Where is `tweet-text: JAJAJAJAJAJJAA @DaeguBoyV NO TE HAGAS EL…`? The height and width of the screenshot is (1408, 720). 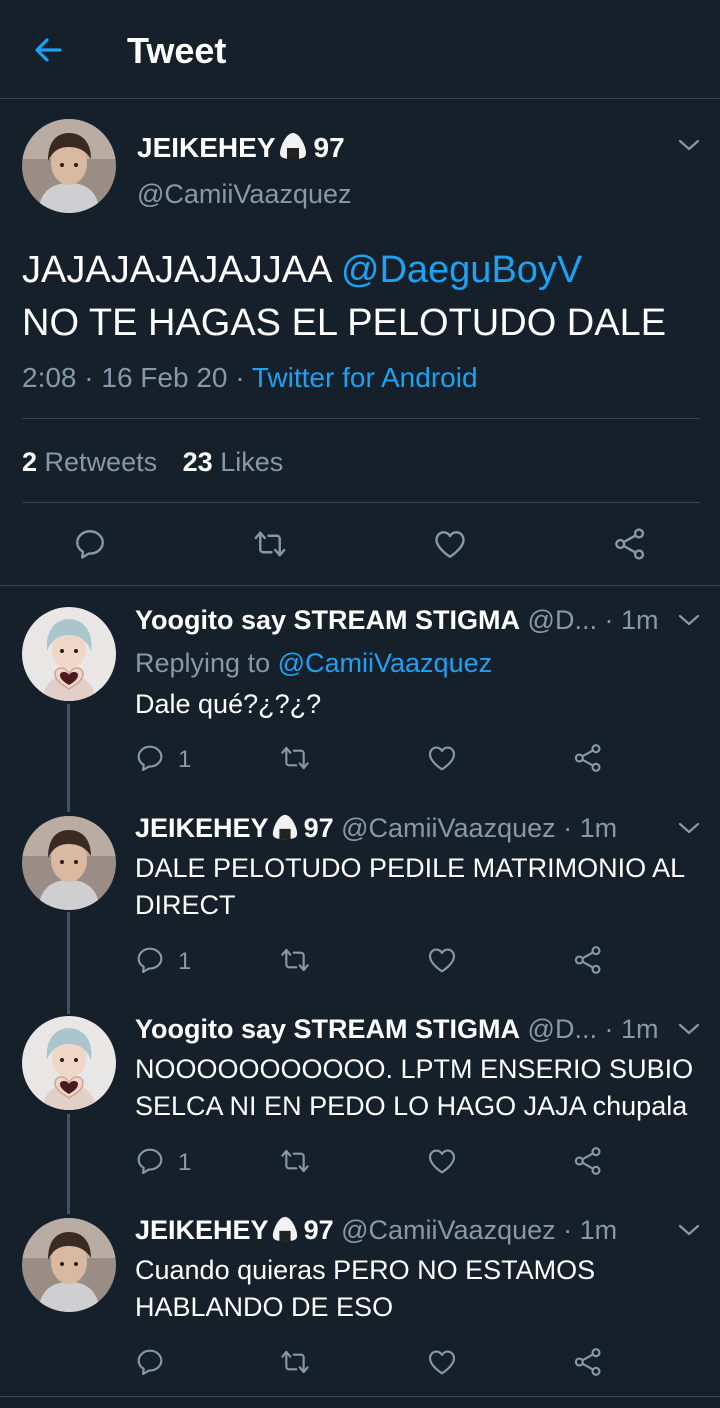 tweet-text: JAJAJAJAJAJJAA @DaeguBoyV NO TE HAGAS EL… is located at coordinates (344, 296).